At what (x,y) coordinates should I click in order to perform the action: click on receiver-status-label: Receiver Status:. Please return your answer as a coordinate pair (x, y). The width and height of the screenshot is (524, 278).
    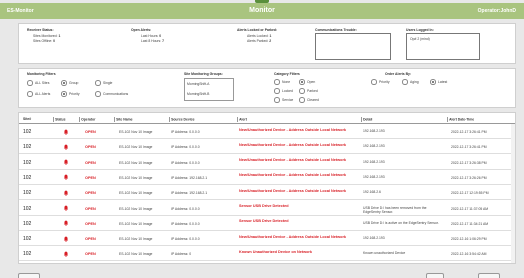
    Looking at the image, I should click on (40, 30).